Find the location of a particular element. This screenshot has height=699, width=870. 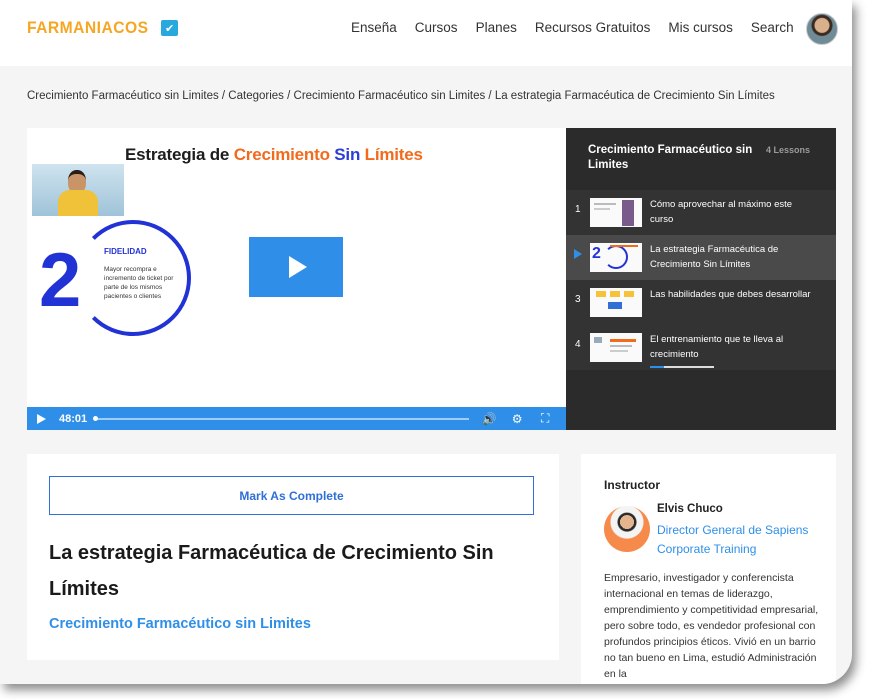

video-time: 48:01 is located at coordinates (73, 418).